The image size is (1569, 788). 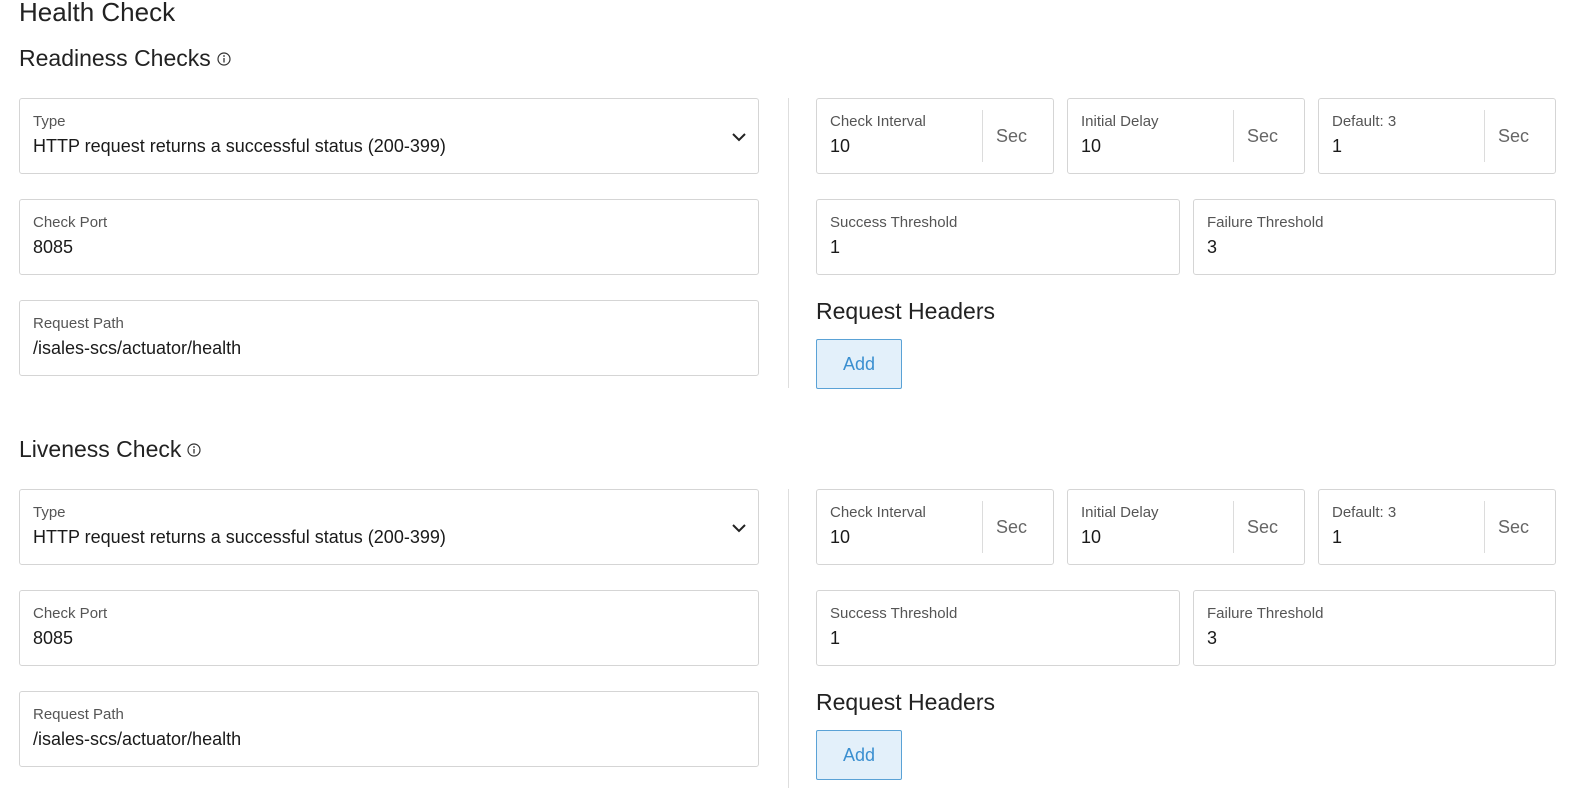 I want to click on readiness-success-threshold-field: Success Threshold 1, so click(x=998, y=237).